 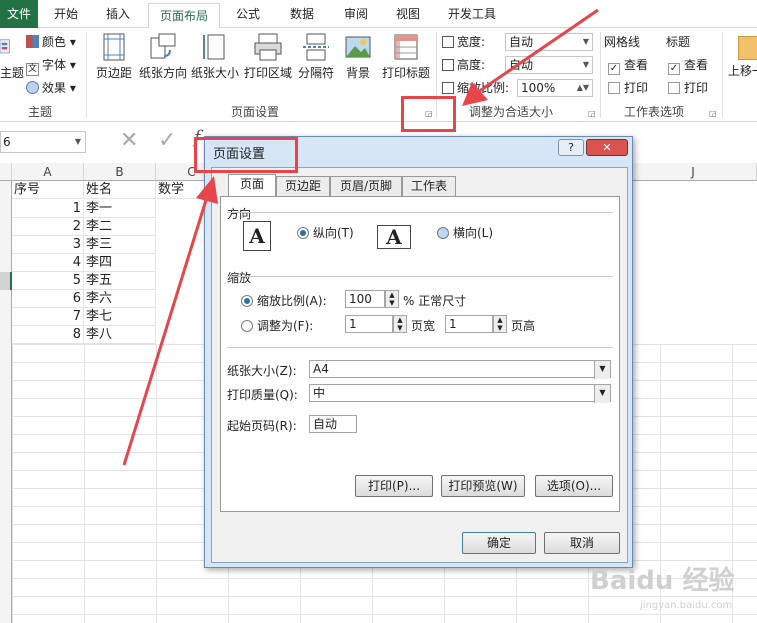 What do you see at coordinates (460, 393) in the screenshot?
I see `print-quality-select: 中 ▼` at bounding box center [460, 393].